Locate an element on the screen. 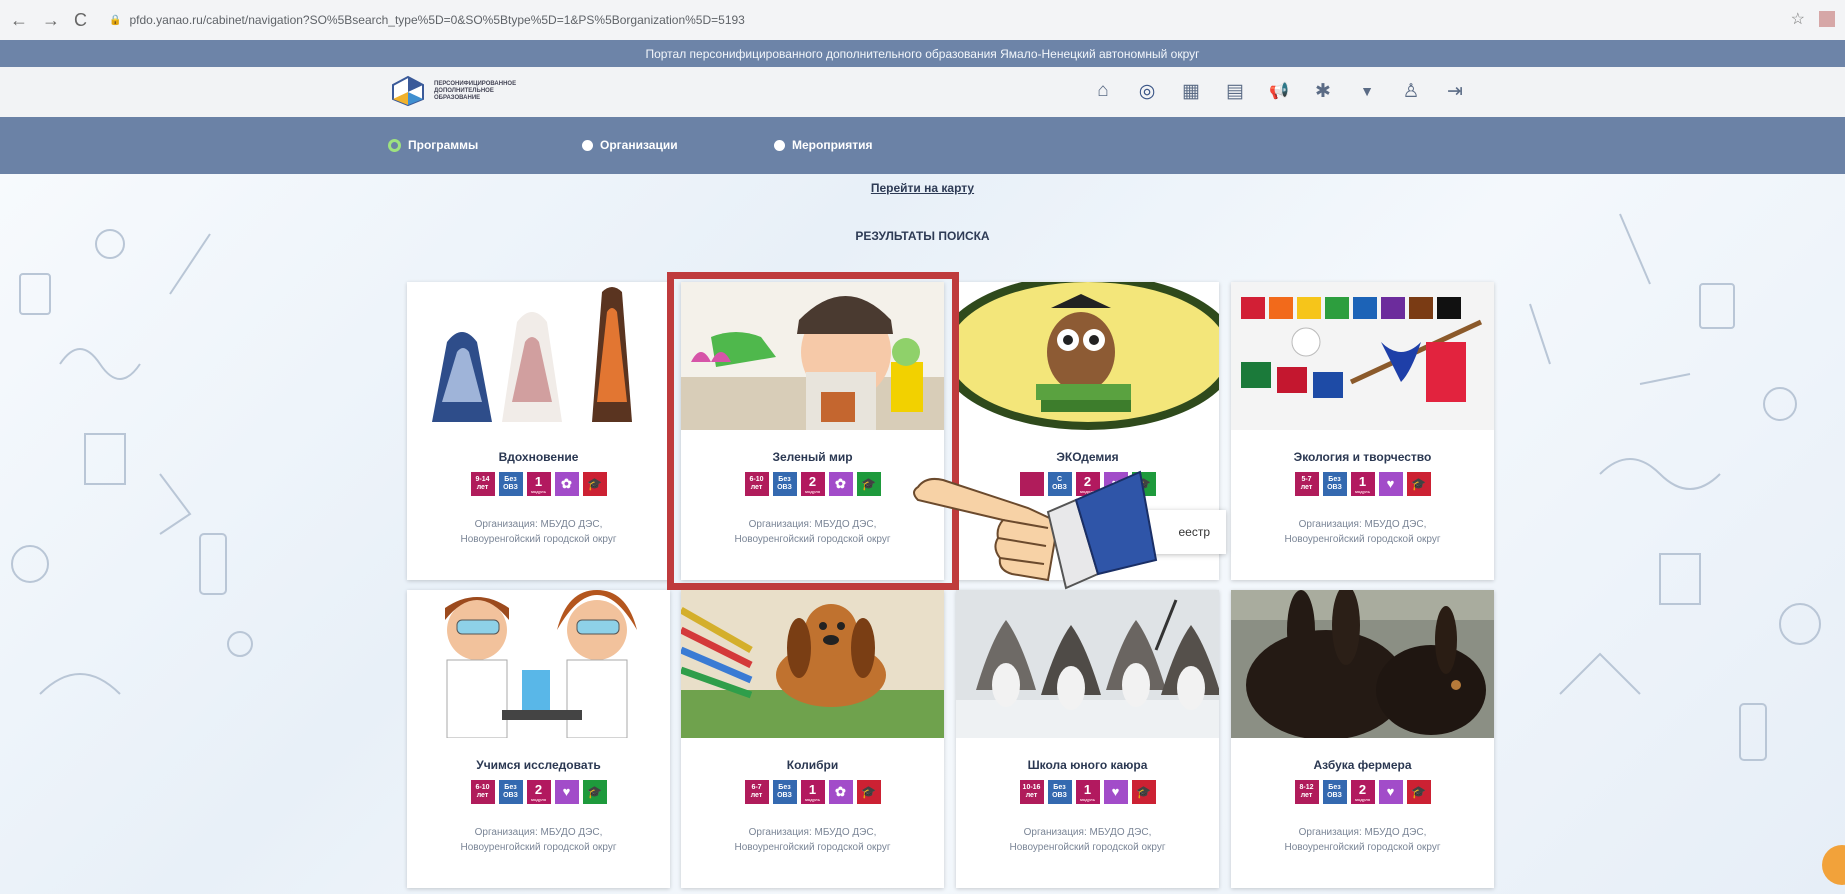  tooltip-text: еестр is located at coordinates (1194, 532).